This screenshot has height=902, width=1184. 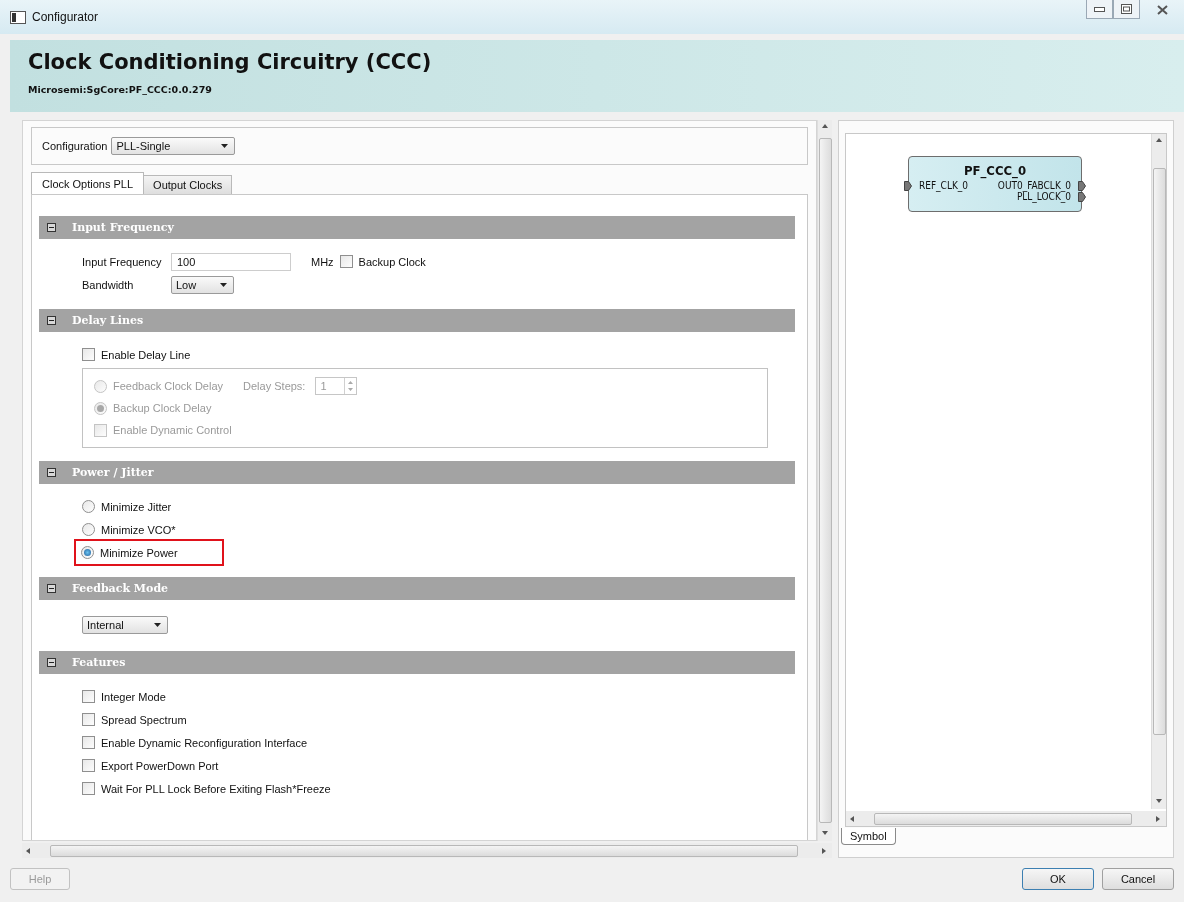 What do you see at coordinates (188, 184) in the screenshot?
I see `tab: Output Clocks` at bounding box center [188, 184].